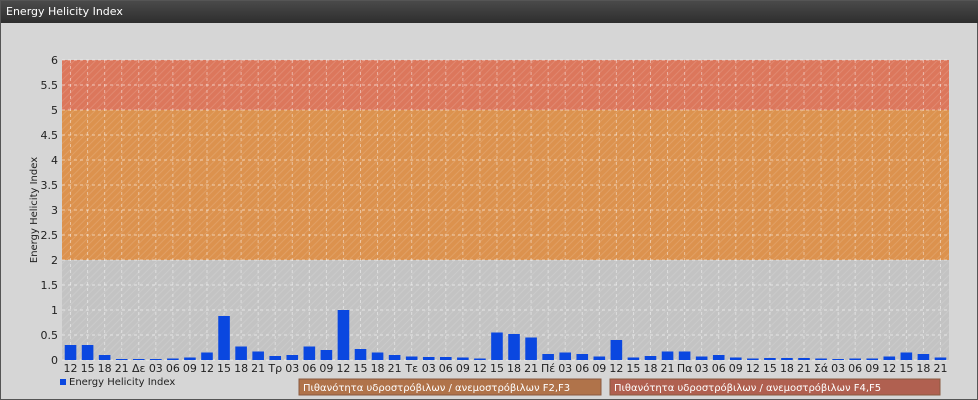  Describe the element at coordinates (50, 135) in the screenshot. I see `y-tick-label: 4.5` at that location.